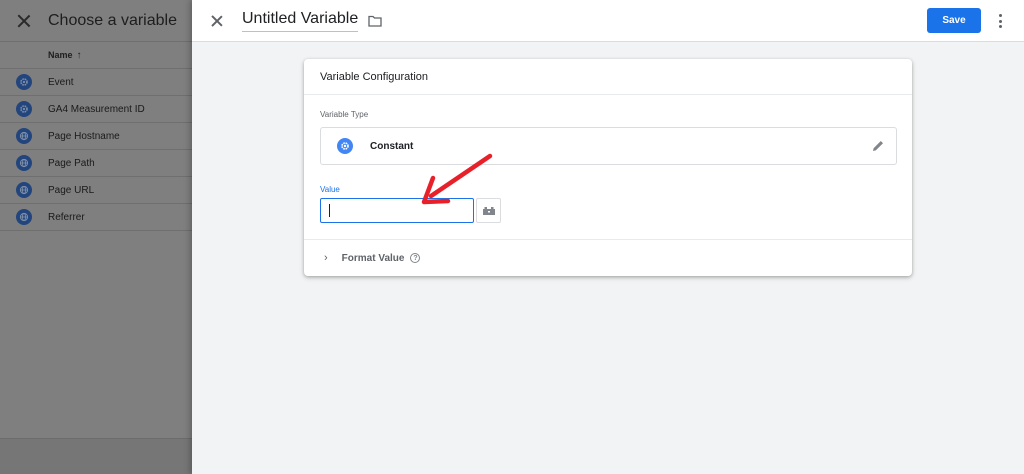 Image resolution: width=1024 pixels, height=474 pixels. Describe the element at coordinates (375, 21) in the screenshot. I see `folder-icon` at that location.